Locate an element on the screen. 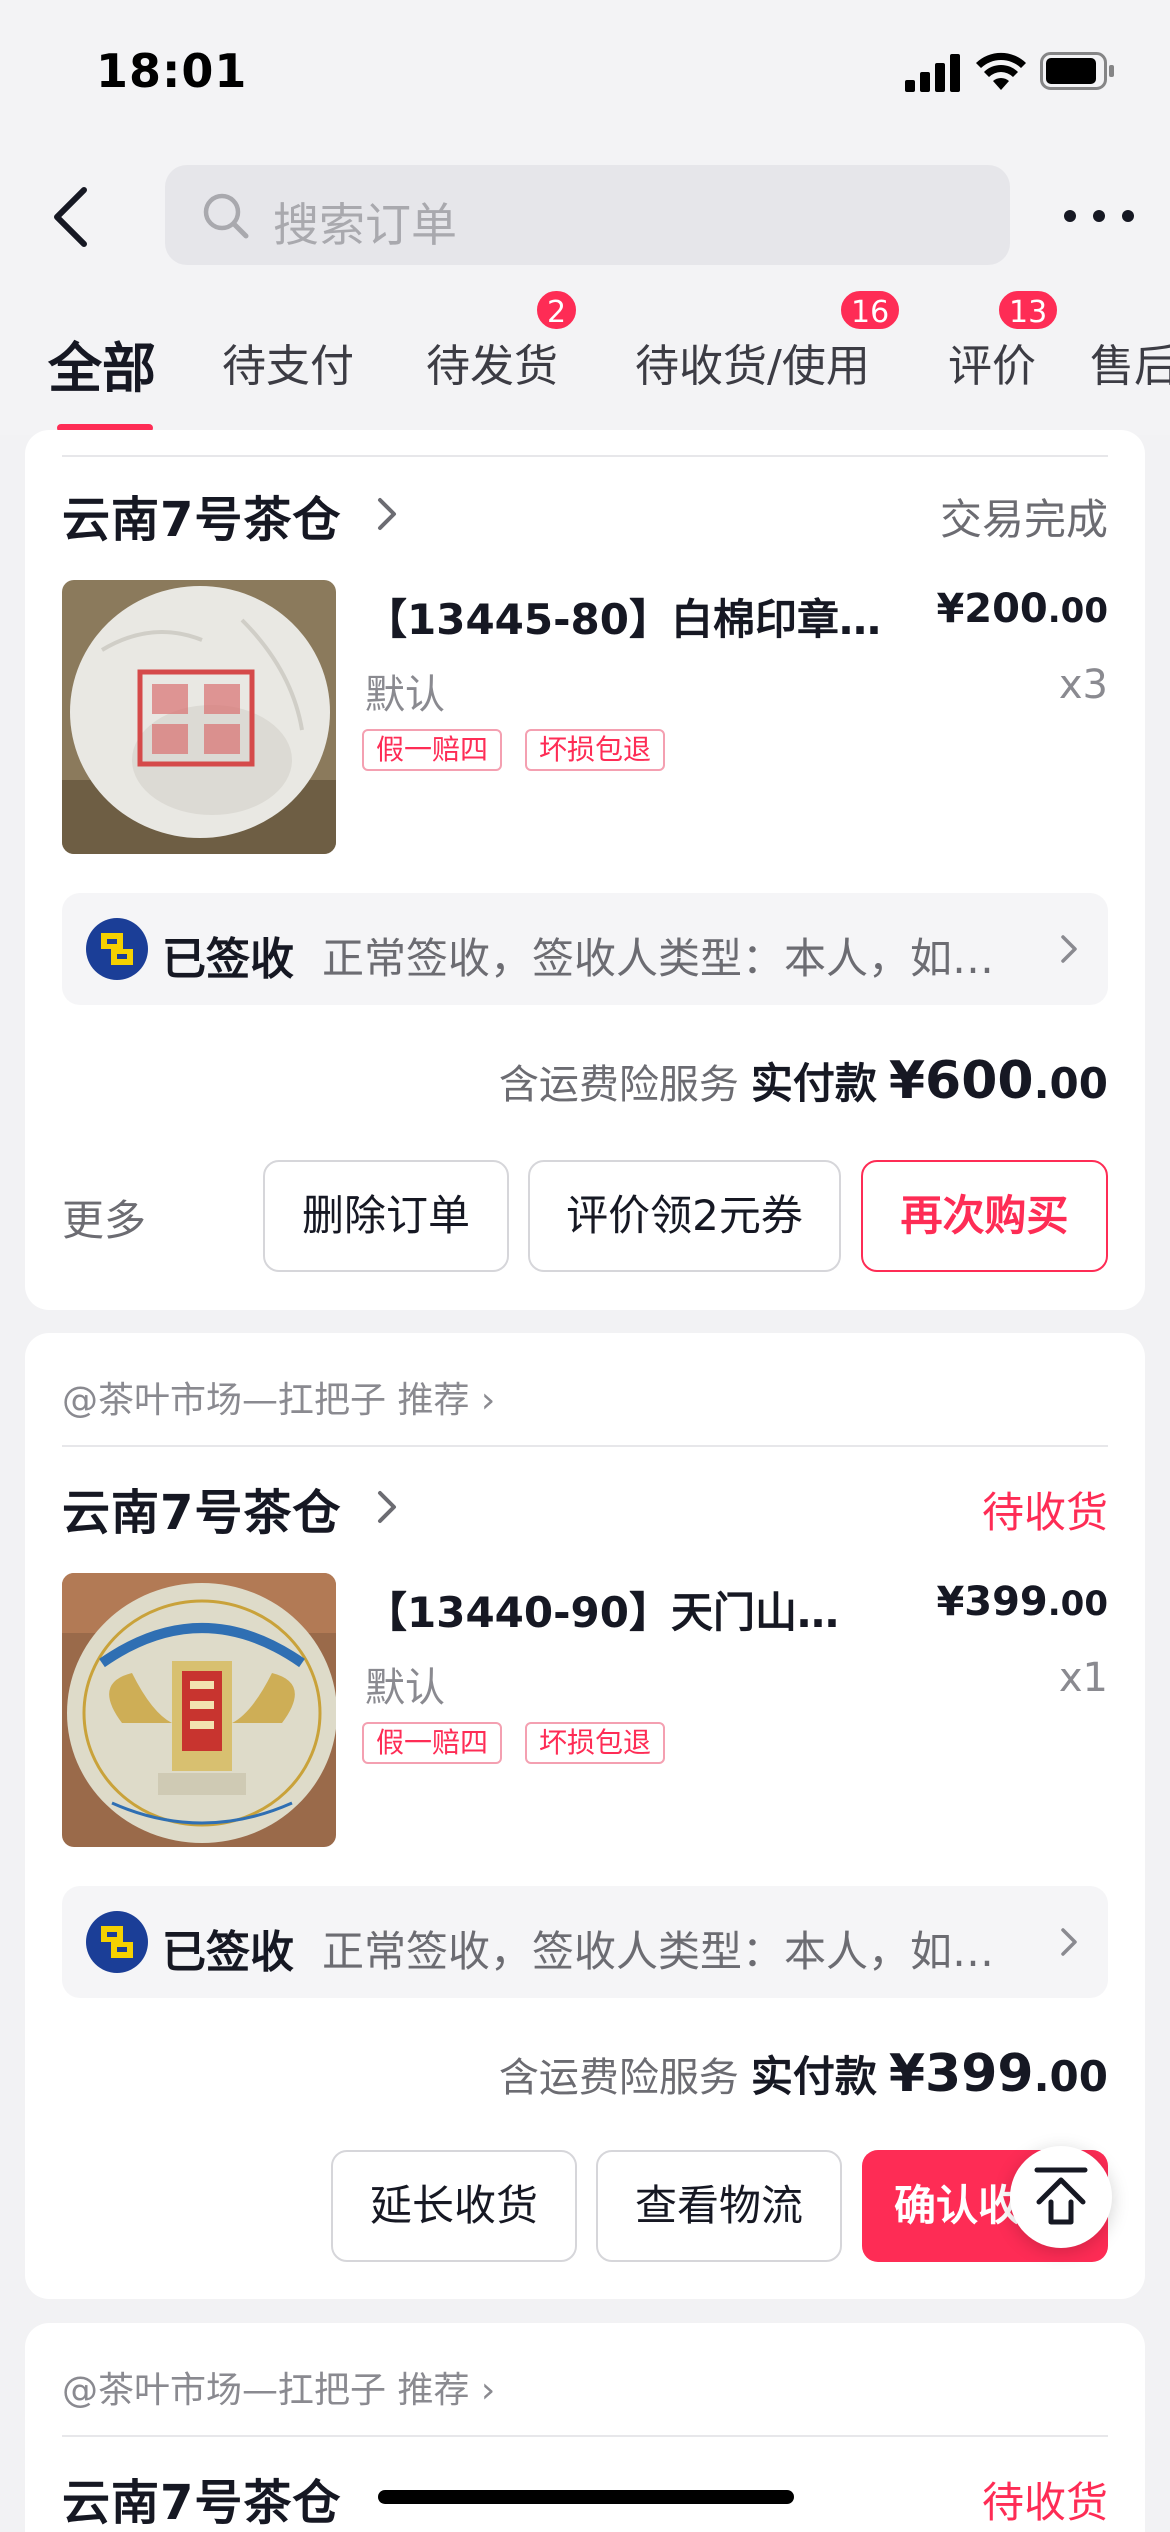  buy-again-button: 再次购买 is located at coordinates (984, 1216).